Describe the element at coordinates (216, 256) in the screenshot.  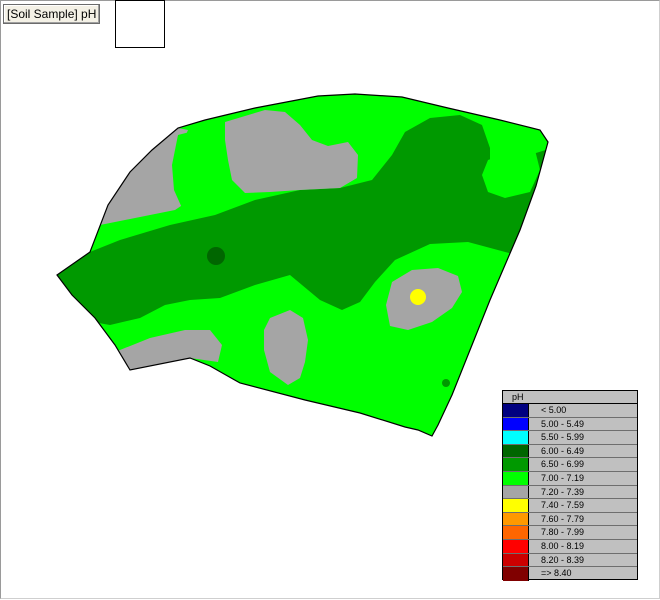
I see `spot-dark-green` at that location.